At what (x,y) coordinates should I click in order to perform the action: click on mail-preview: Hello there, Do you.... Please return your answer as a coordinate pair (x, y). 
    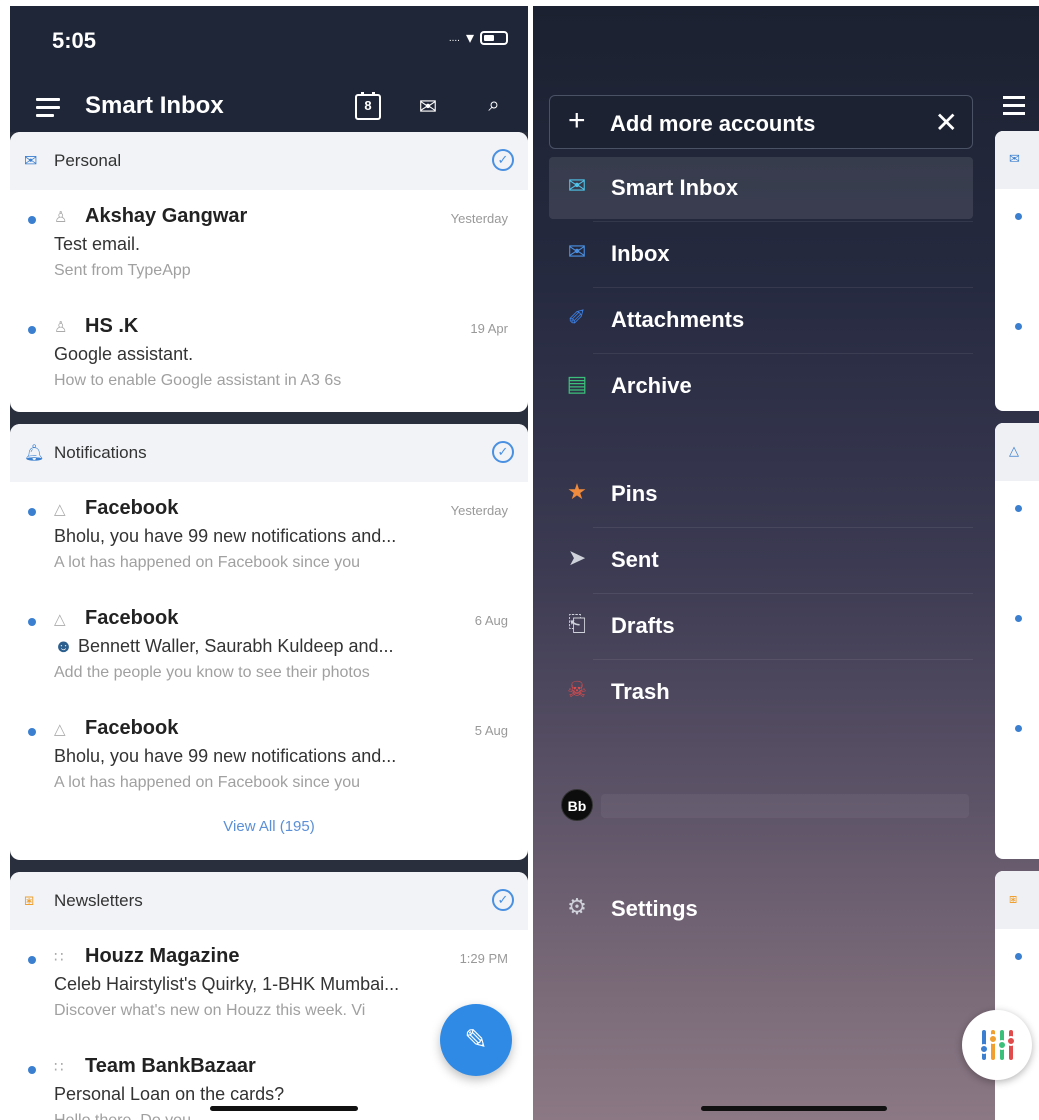
    Looking at the image, I should click on (129, 1116).